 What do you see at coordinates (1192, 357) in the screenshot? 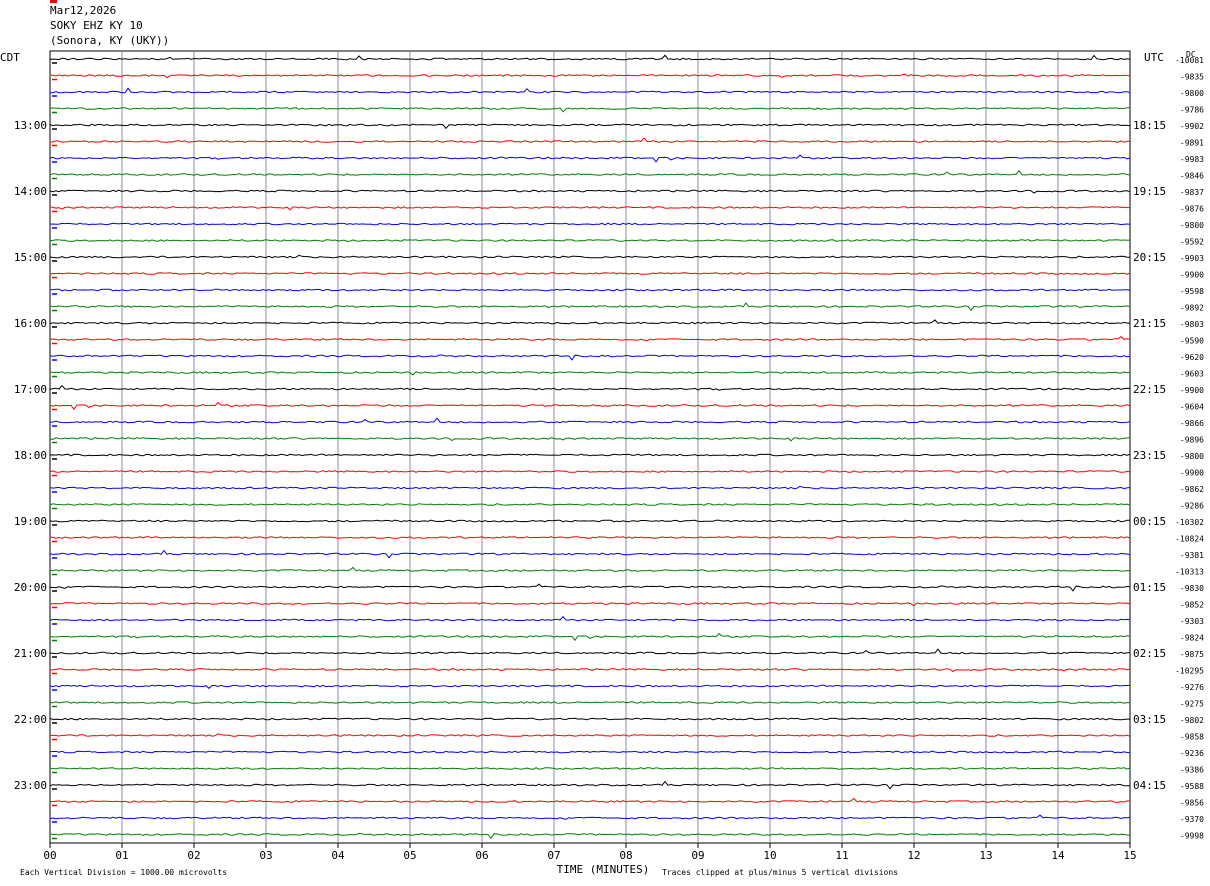
I see `dc-offset-label: -9620` at bounding box center [1192, 357].